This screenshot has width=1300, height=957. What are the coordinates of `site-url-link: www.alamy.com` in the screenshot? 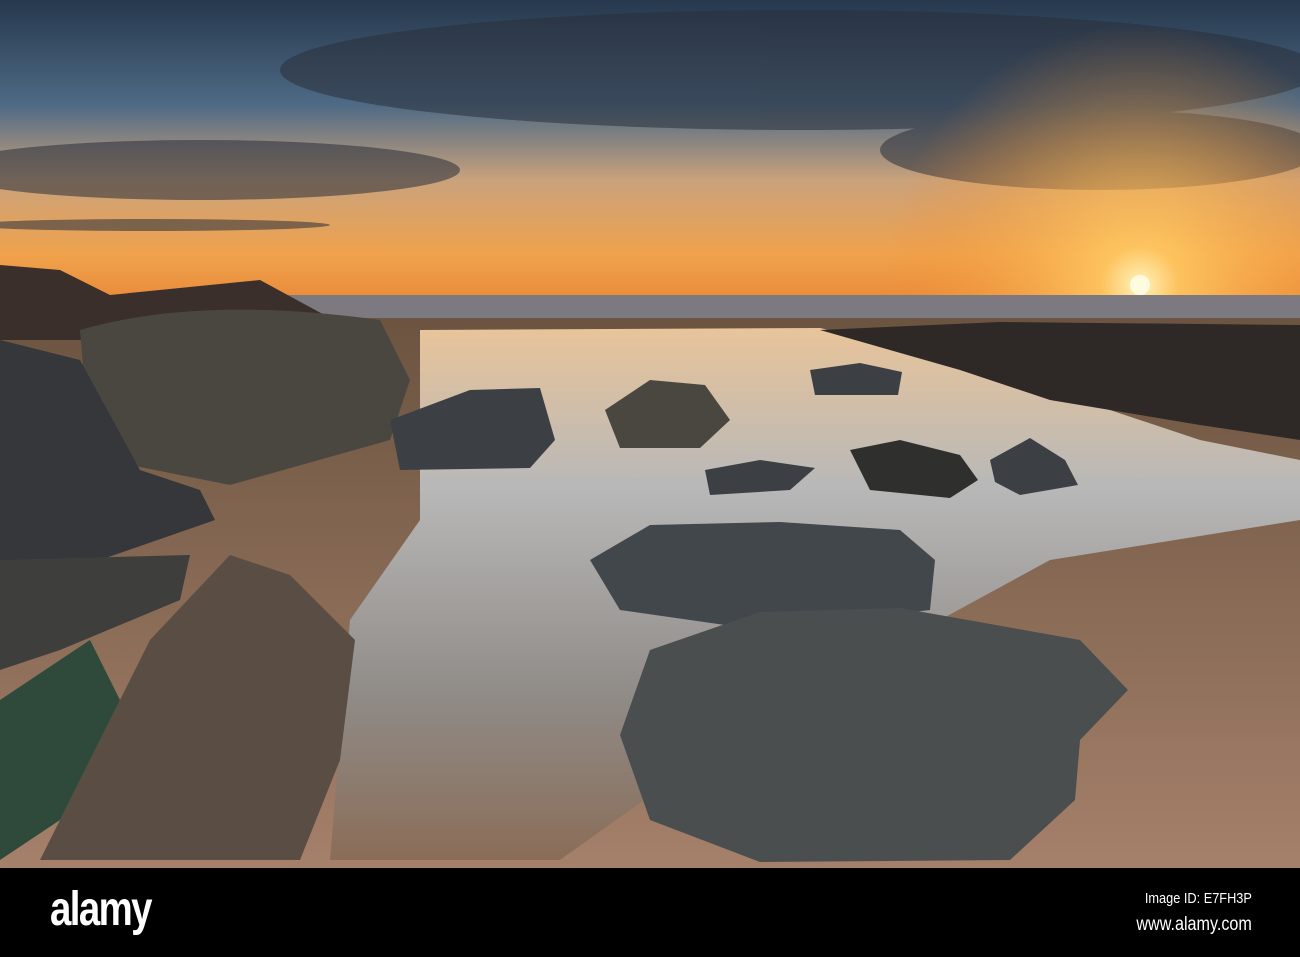 It's located at (1194, 925).